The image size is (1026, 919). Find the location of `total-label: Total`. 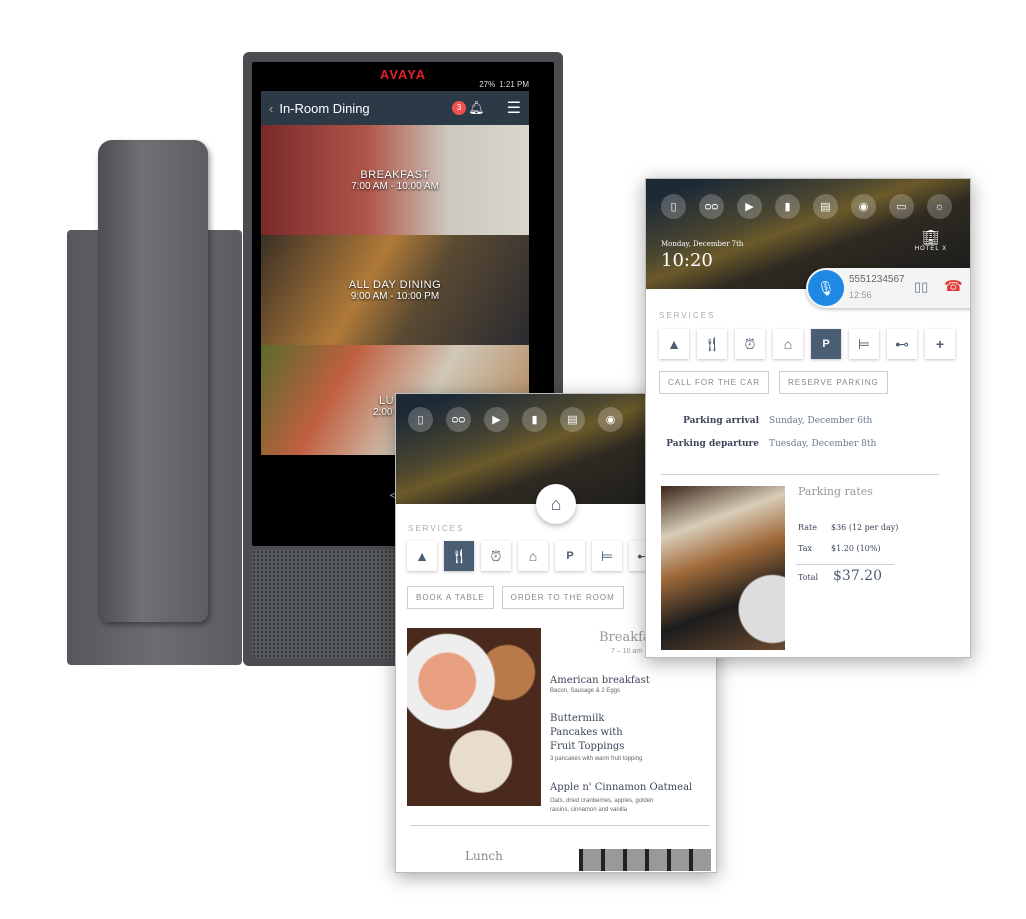

total-label: Total is located at coordinates (808, 577).